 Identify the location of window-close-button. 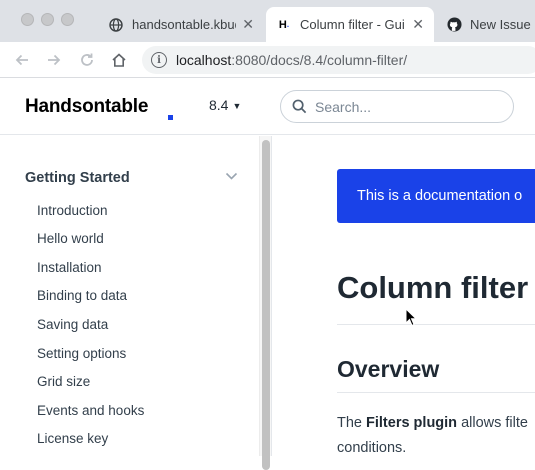
(27, 19).